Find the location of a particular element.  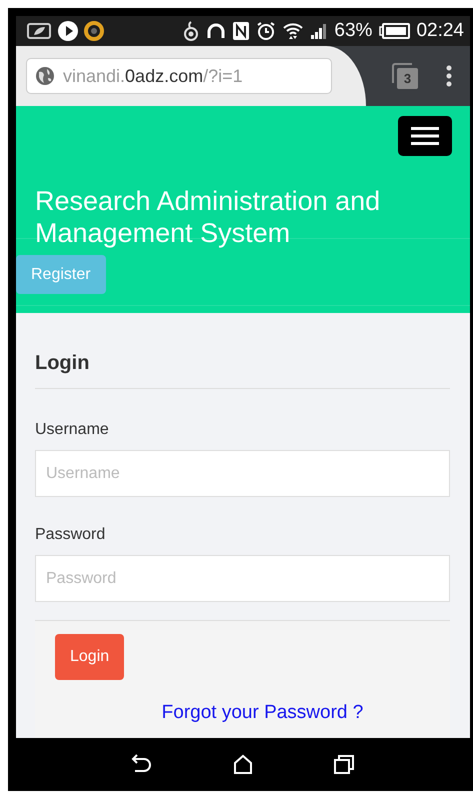

alarm-icon is located at coordinates (266, 31).